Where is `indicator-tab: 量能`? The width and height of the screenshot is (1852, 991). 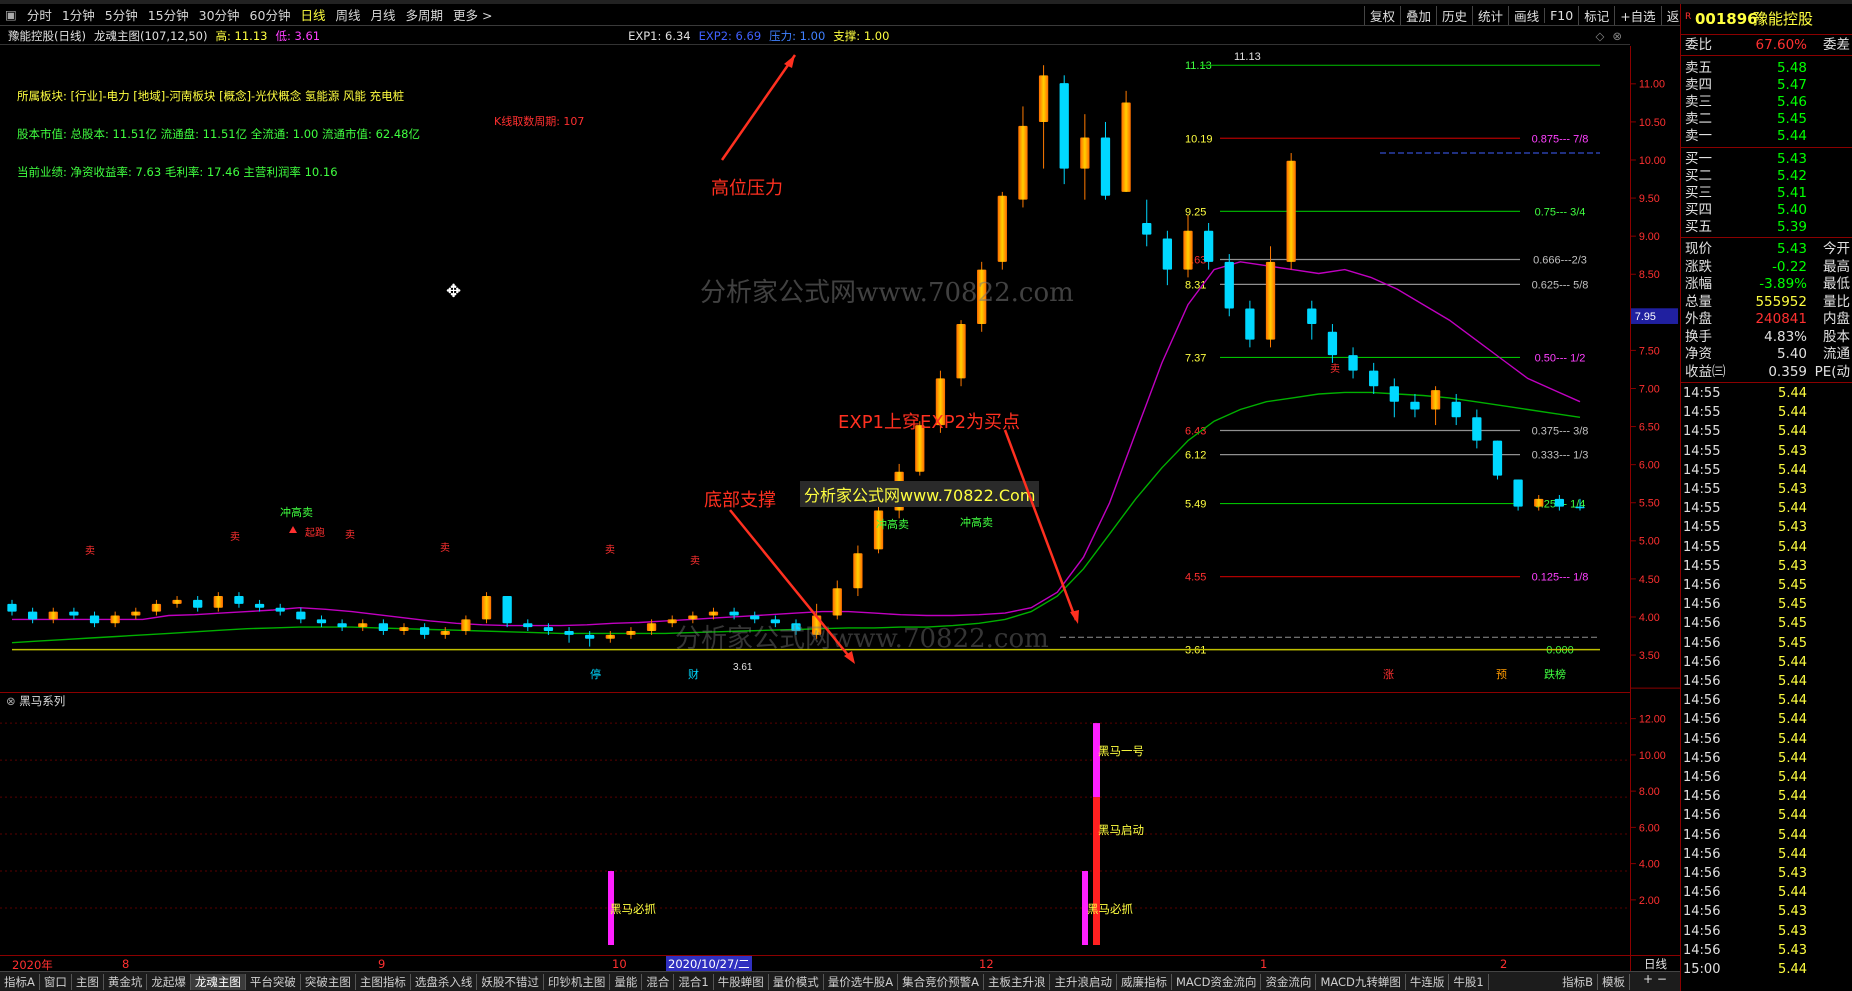 indicator-tab: 量能 is located at coordinates (626, 981).